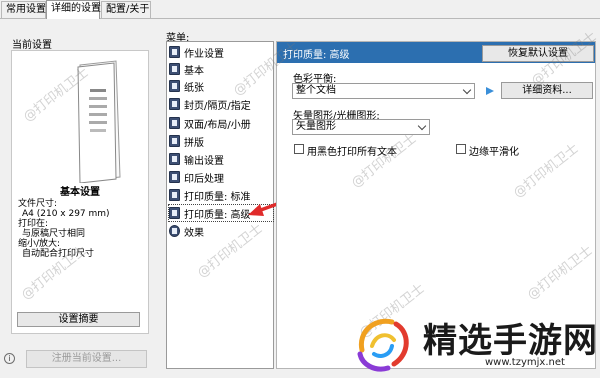  I want to click on paper-icon, so click(174, 86).